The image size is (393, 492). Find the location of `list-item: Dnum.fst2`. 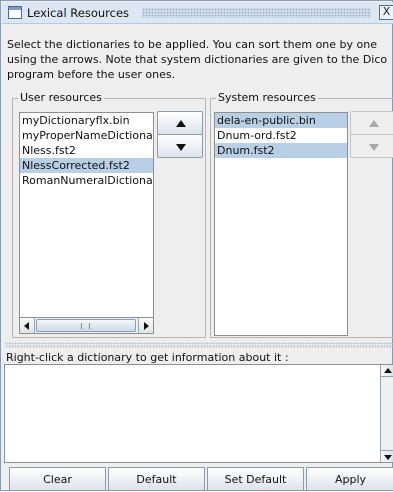

list-item: Dnum.fst2 is located at coordinates (281, 150).